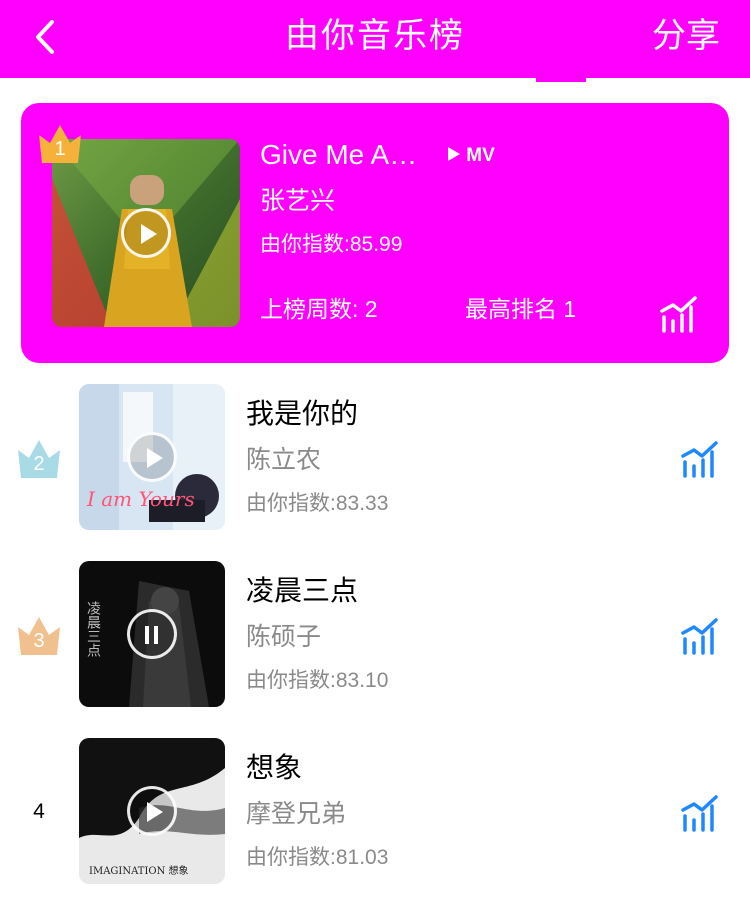 The image size is (750, 904). What do you see at coordinates (561, 79) in the screenshot?
I see `header-tab-indicator` at bounding box center [561, 79].